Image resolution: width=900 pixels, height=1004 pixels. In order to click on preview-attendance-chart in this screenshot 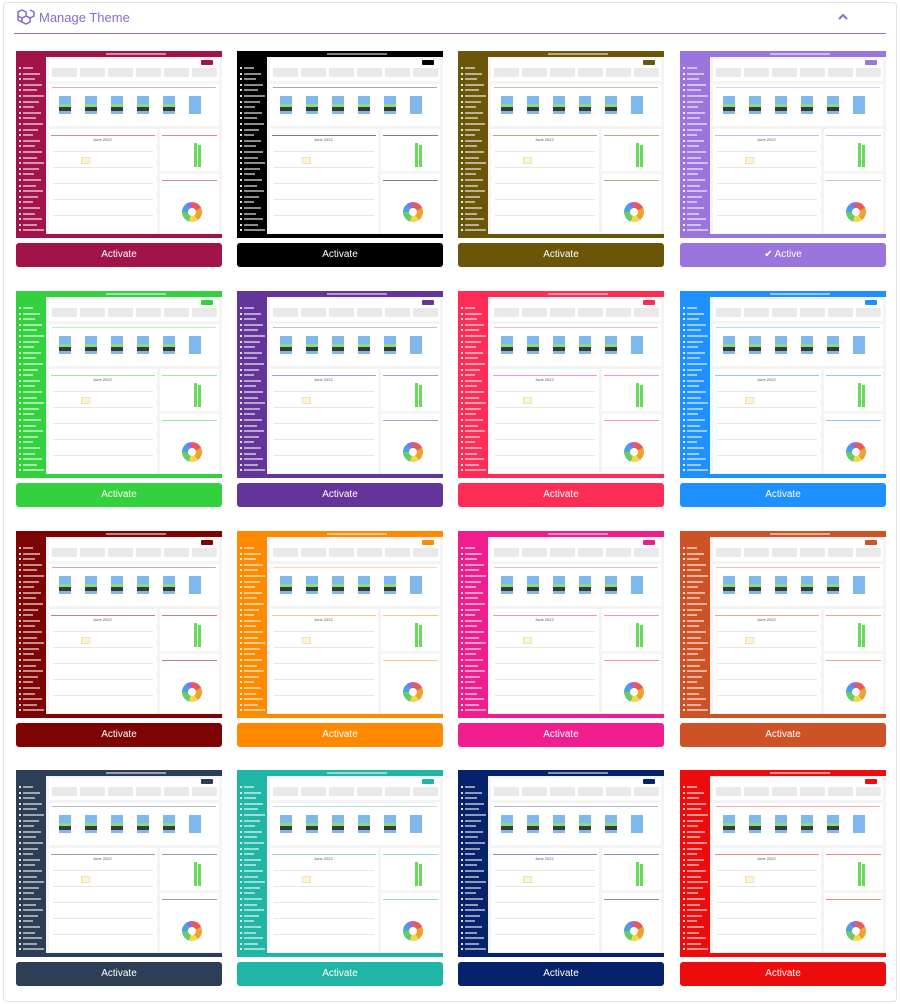, I will do `click(798, 585)`.